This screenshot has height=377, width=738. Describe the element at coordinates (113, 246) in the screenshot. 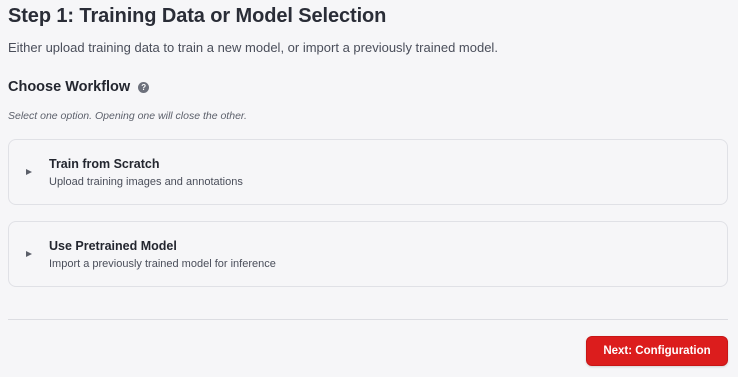

I see `option-title: Use Pretrained Model` at that location.